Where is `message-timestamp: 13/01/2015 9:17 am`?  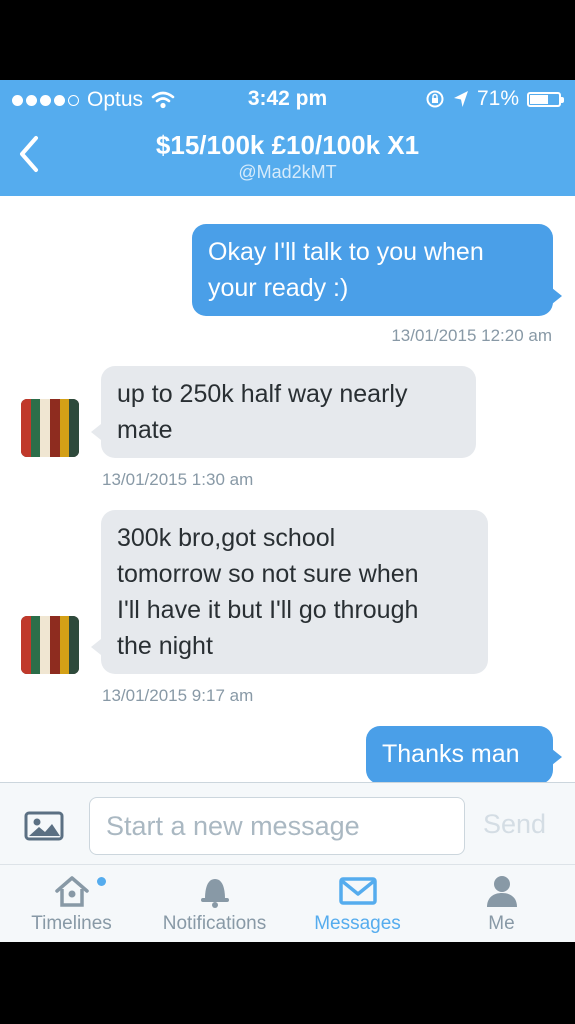 message-timestamp: 13/01/2015 9:17 am is located at coordinates (178, 695).